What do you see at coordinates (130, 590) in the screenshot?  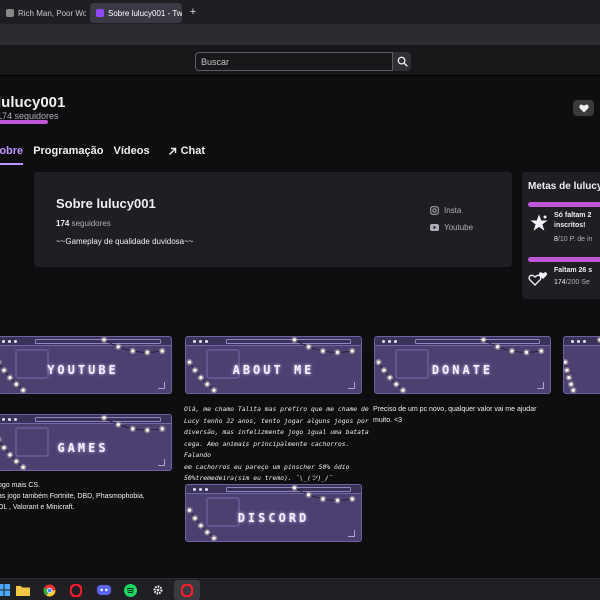 I see `spotify-icon` at bounding box center [130, 590].